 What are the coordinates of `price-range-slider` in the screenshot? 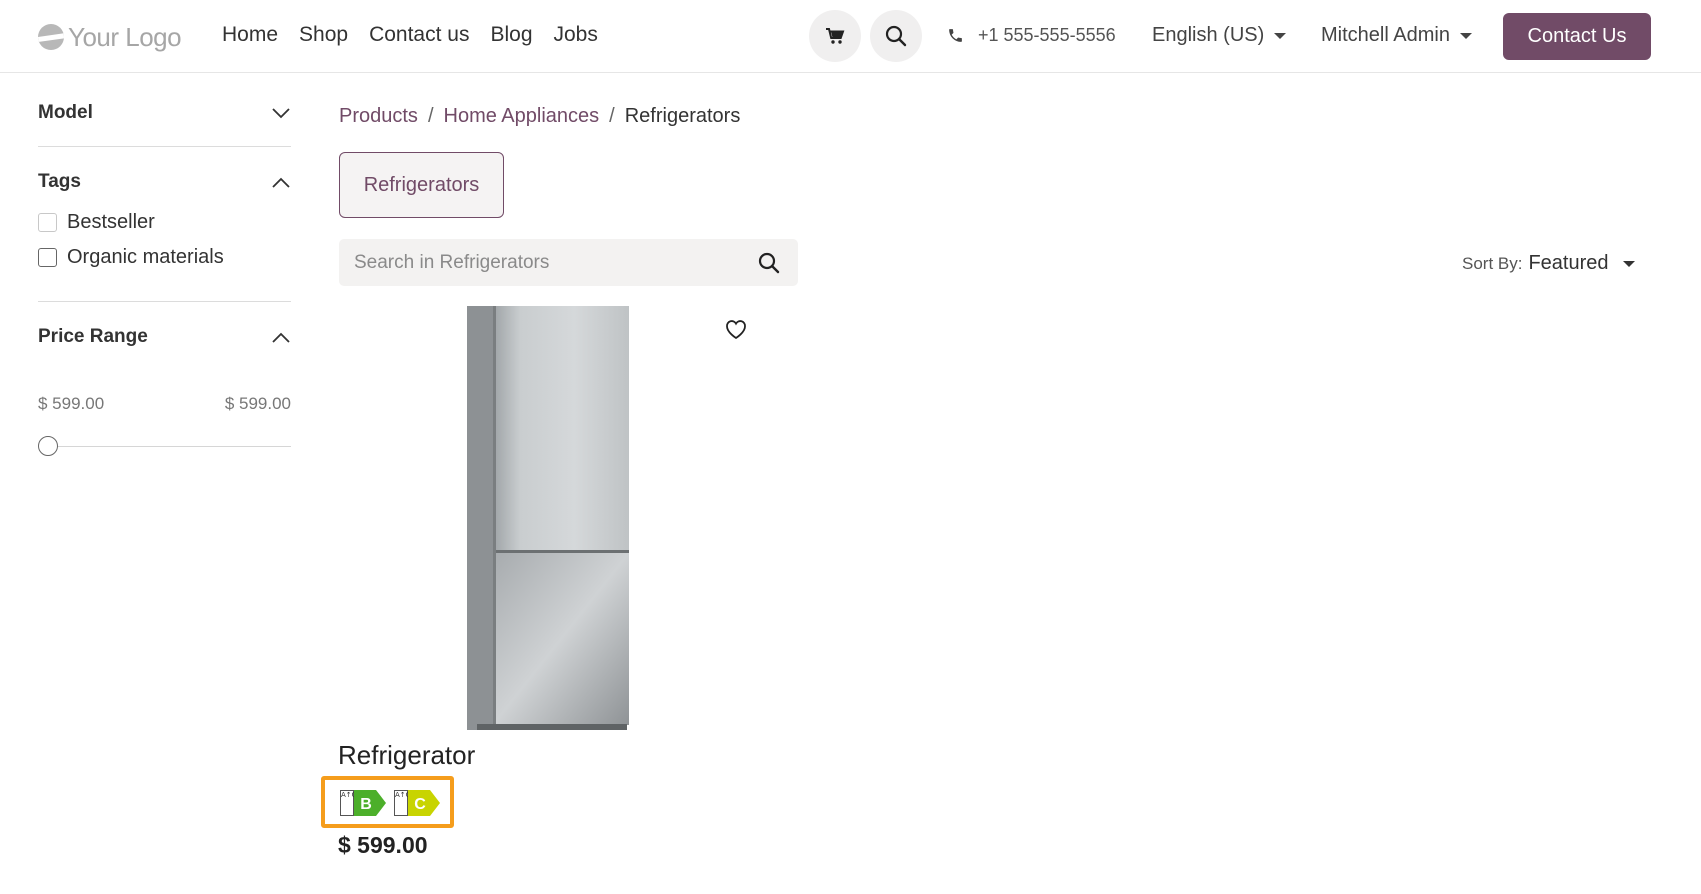 It's located at (164, 447).